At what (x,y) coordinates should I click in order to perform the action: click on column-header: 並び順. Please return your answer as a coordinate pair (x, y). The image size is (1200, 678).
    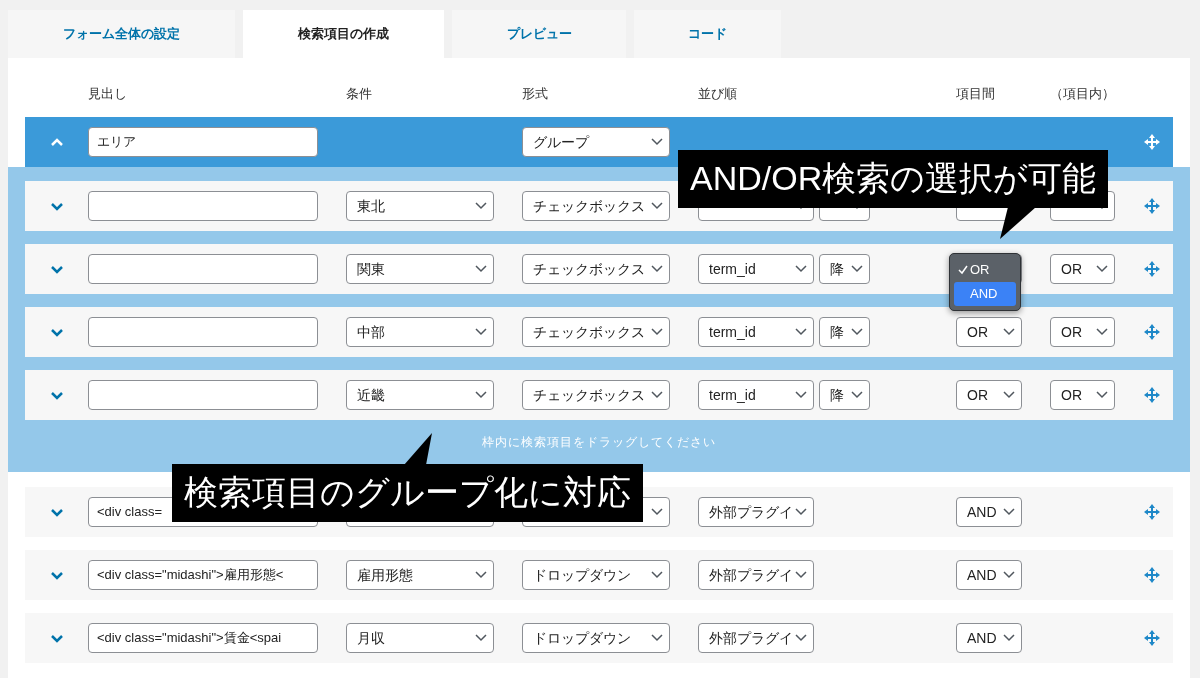
    Looking at the image, I should click on (718, 94).